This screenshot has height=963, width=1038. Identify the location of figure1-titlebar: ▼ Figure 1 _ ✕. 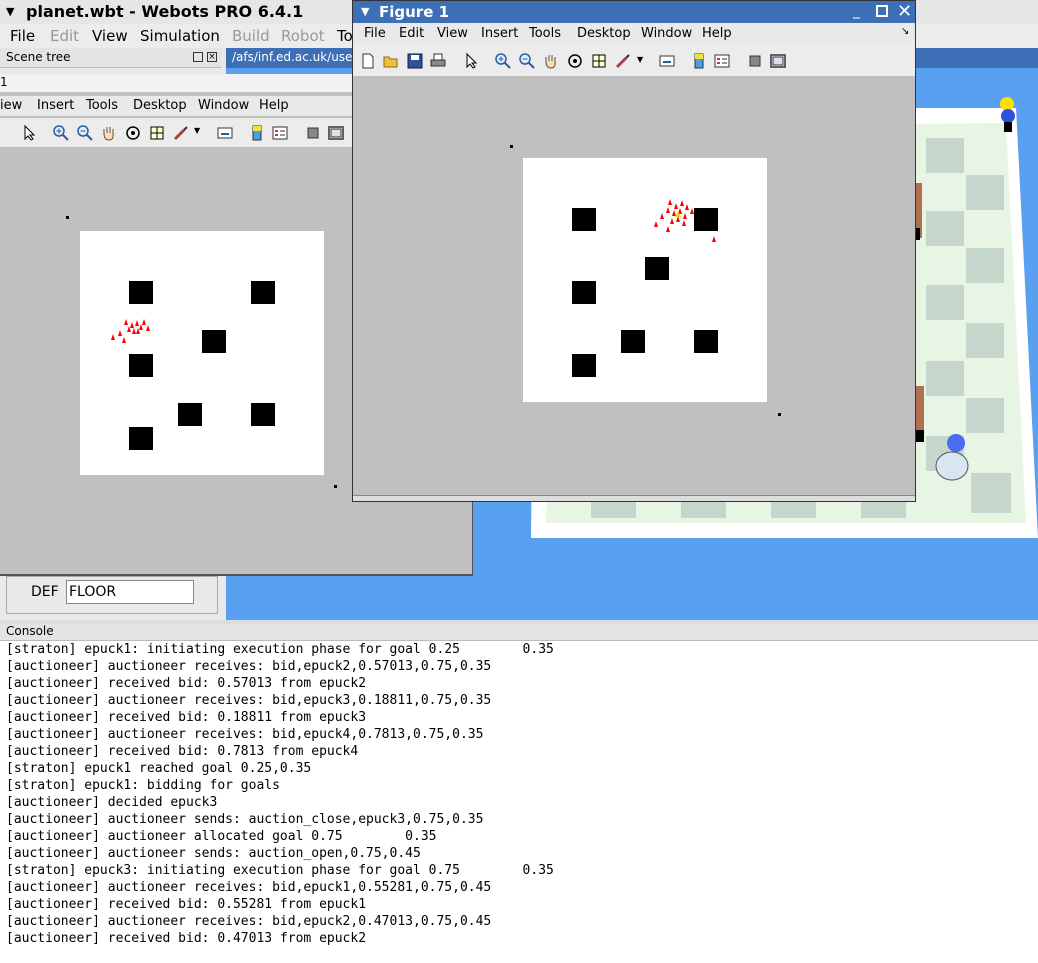
(634, 12).